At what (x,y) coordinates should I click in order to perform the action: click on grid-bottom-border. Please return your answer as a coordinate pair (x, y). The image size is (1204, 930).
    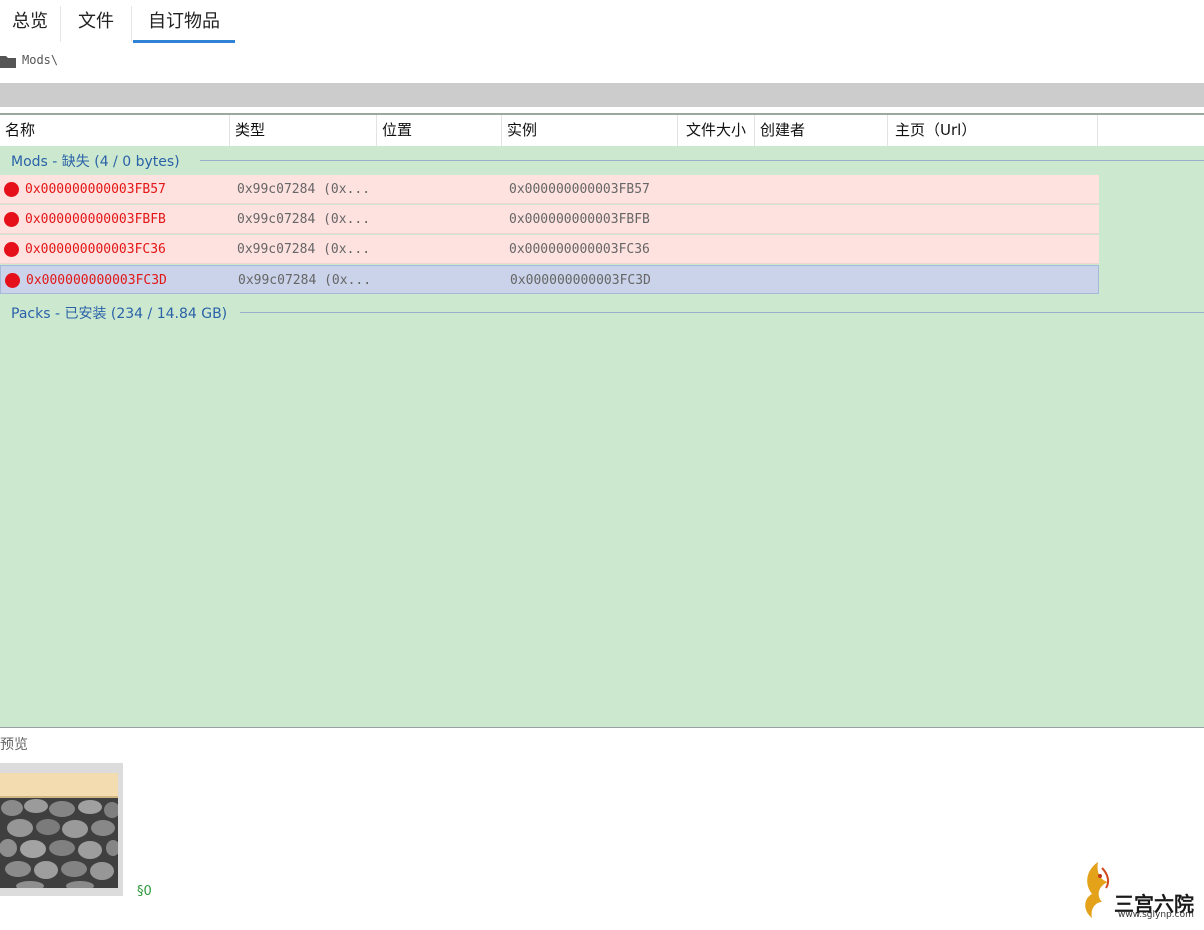
    Looking at the image, I should click on (602, 727).